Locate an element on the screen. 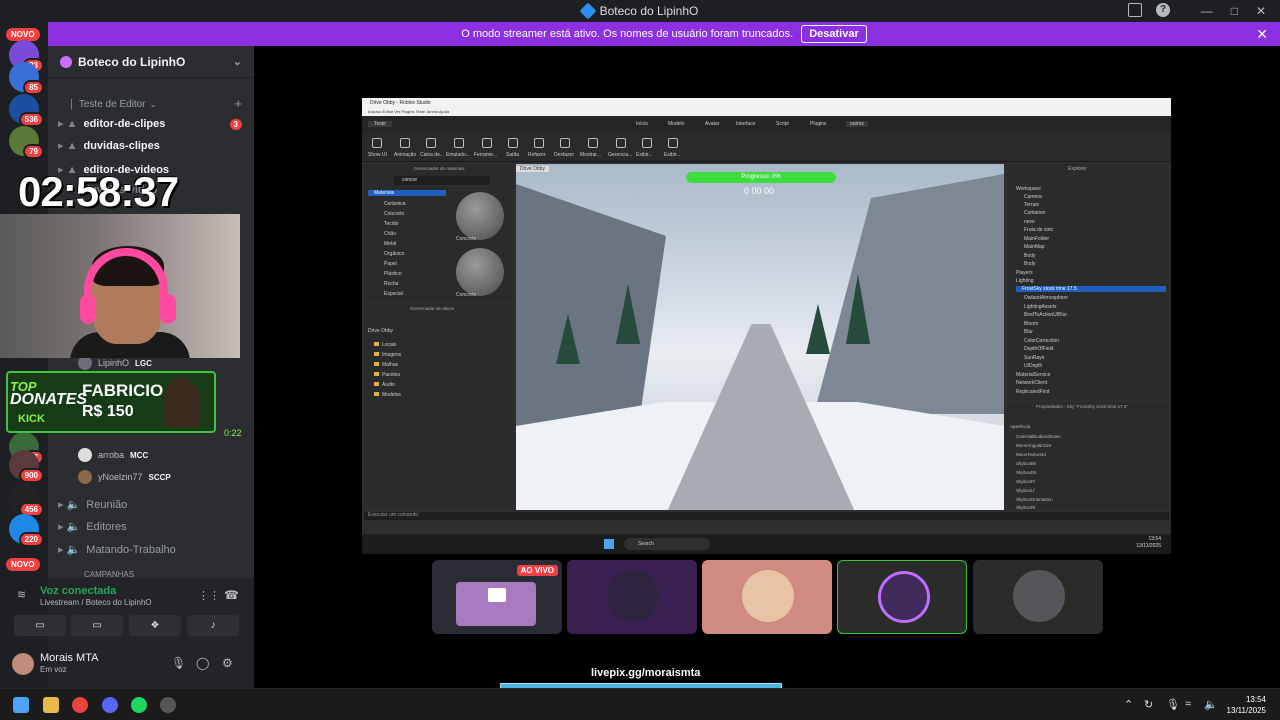  channel-duvidas-clipes: ▸ ▲ duvidas-clipes is located at coordinates (109, 146).